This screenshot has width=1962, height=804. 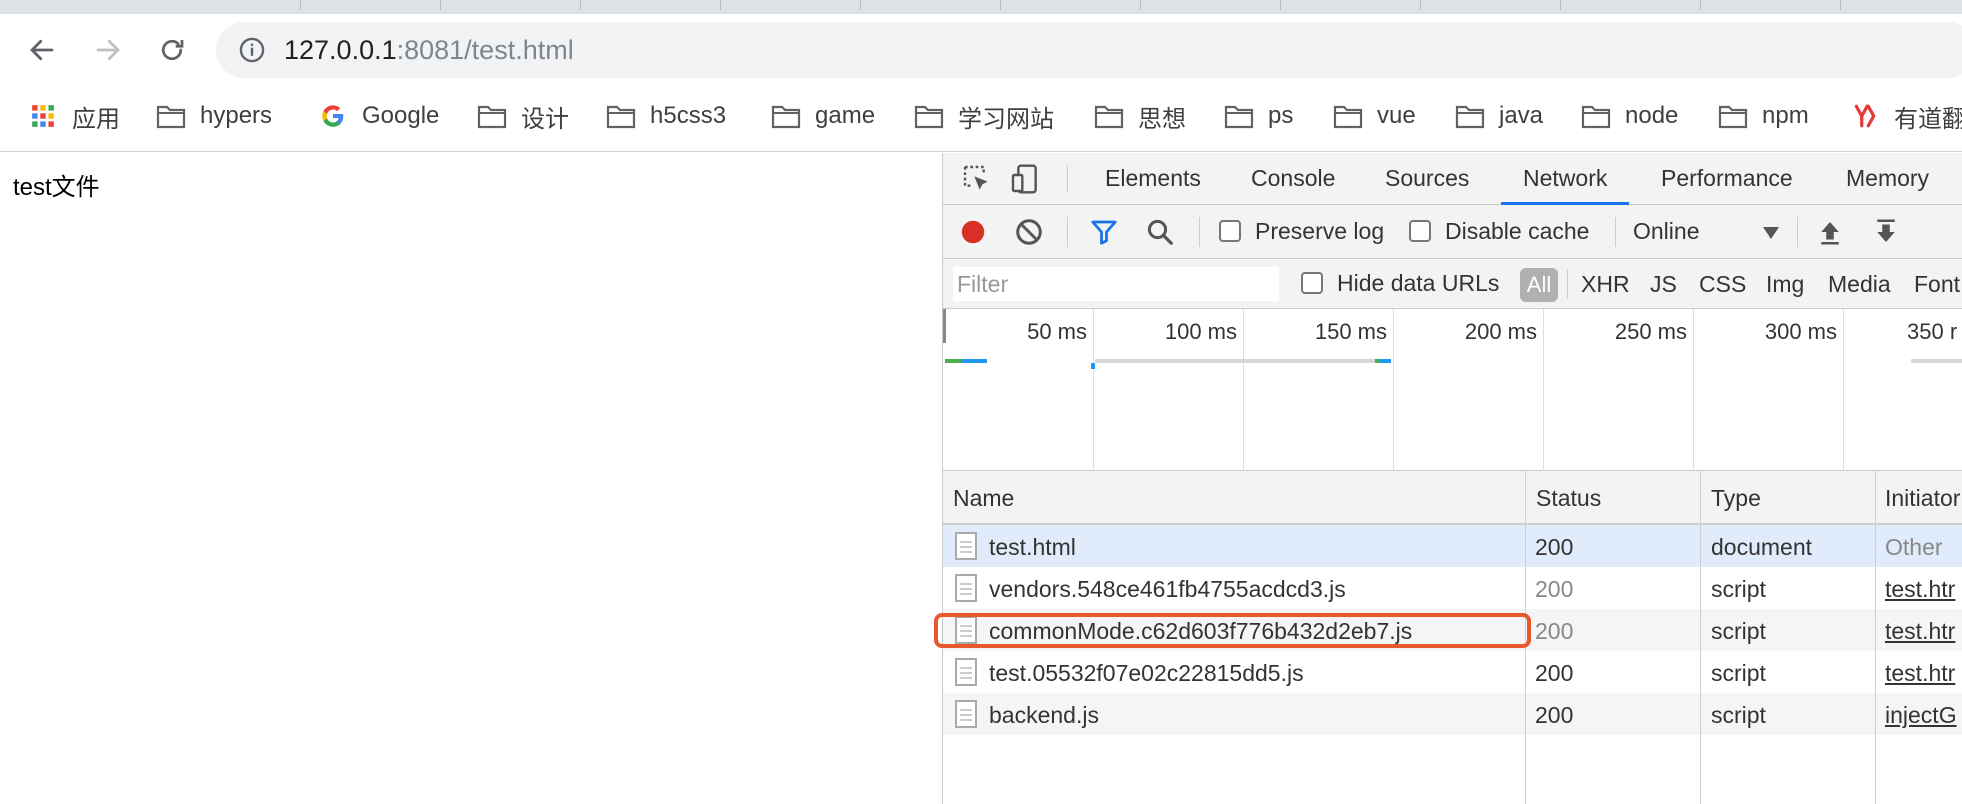 I want to click on filter-js-button: JS, so click(x=1663, y=284).